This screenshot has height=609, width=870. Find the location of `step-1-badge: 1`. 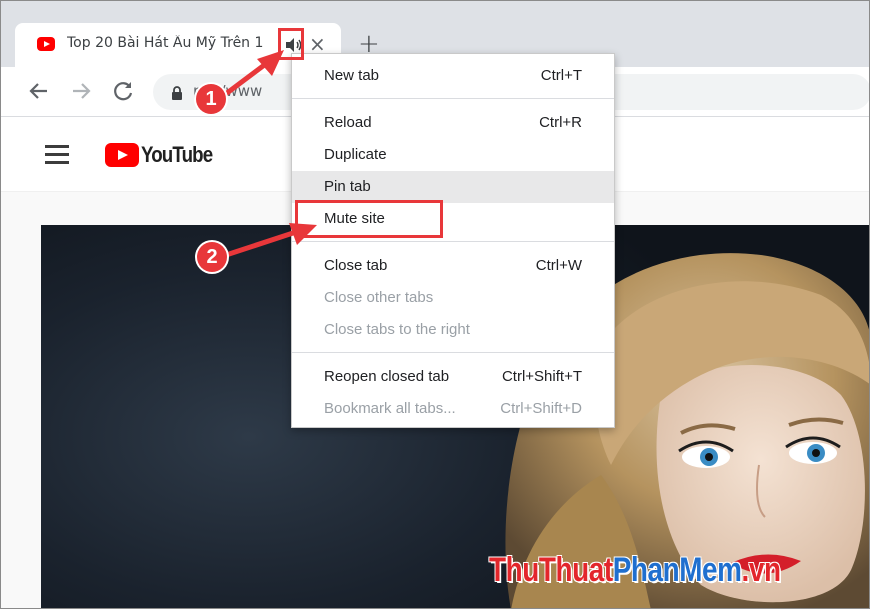

step-1-badge: 1 is located at coordinates (211, 99).